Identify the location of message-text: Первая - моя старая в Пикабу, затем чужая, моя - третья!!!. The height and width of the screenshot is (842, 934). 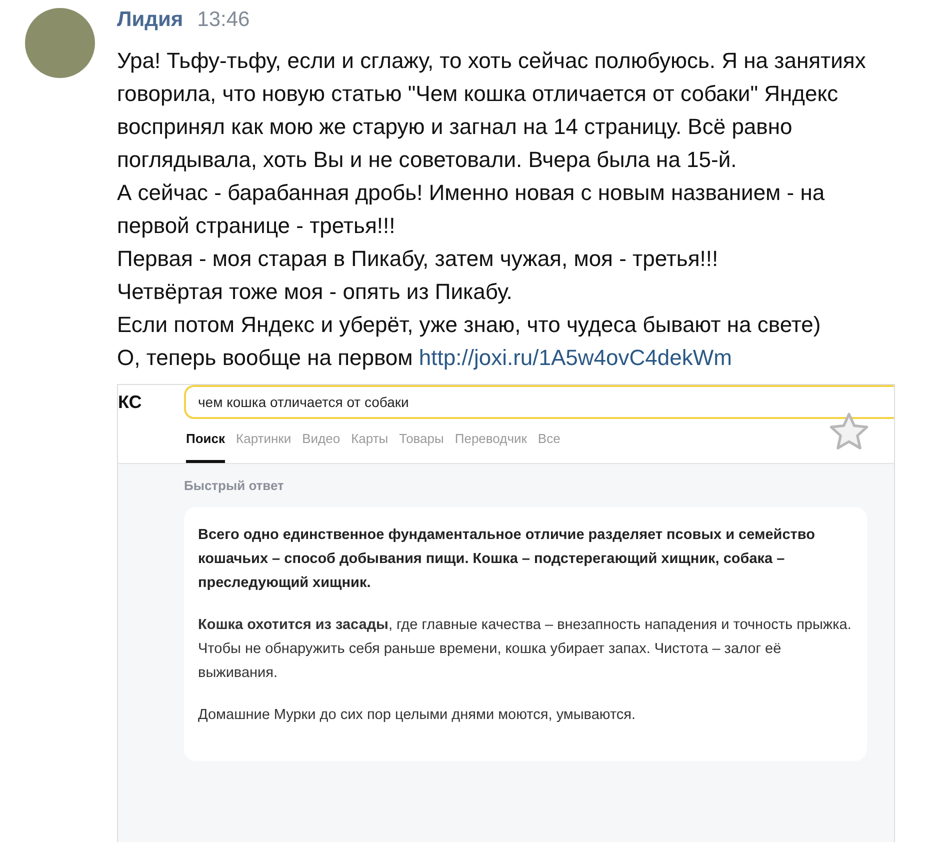
(418, 259).